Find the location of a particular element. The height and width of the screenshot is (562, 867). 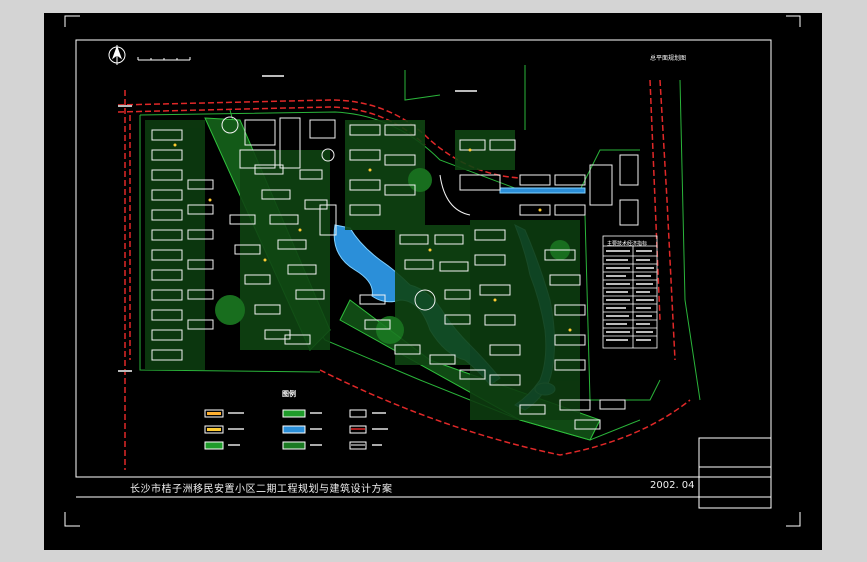

drawing-title: 长沙市桔子洲移民安置小区二期工程规划与建筑设计方案 is located at coordinates (261, 489).